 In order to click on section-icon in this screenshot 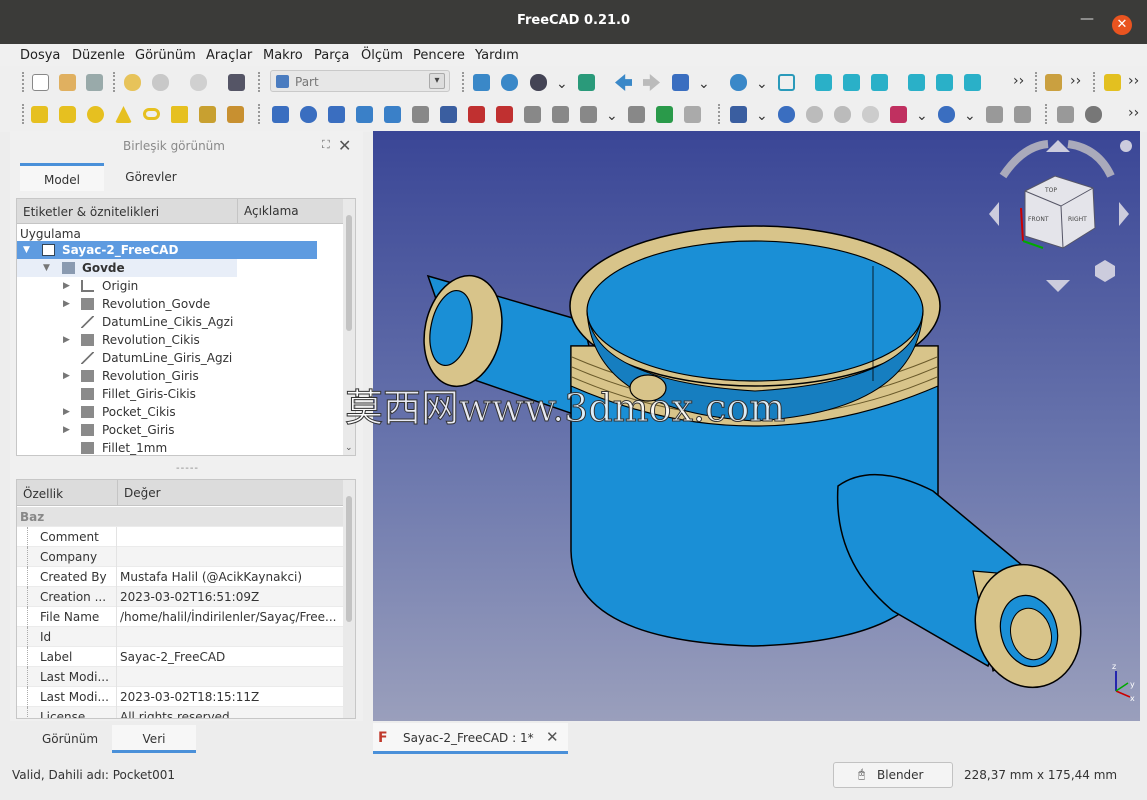, I will do `click(532, 114)`.